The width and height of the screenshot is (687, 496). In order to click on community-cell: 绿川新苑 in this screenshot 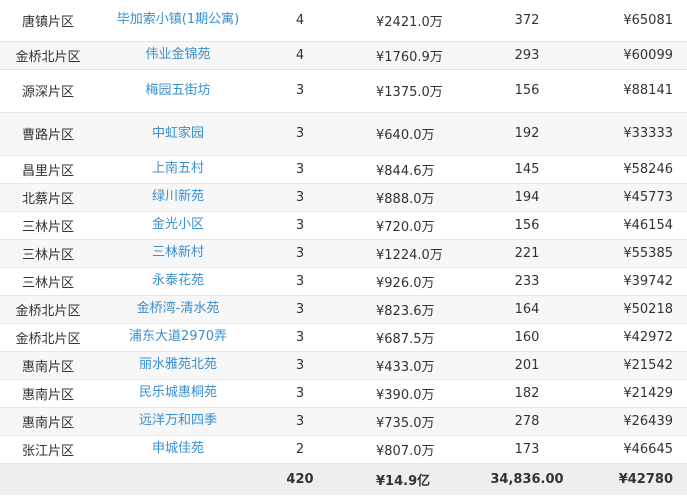, I will do `click(178, 197)`.